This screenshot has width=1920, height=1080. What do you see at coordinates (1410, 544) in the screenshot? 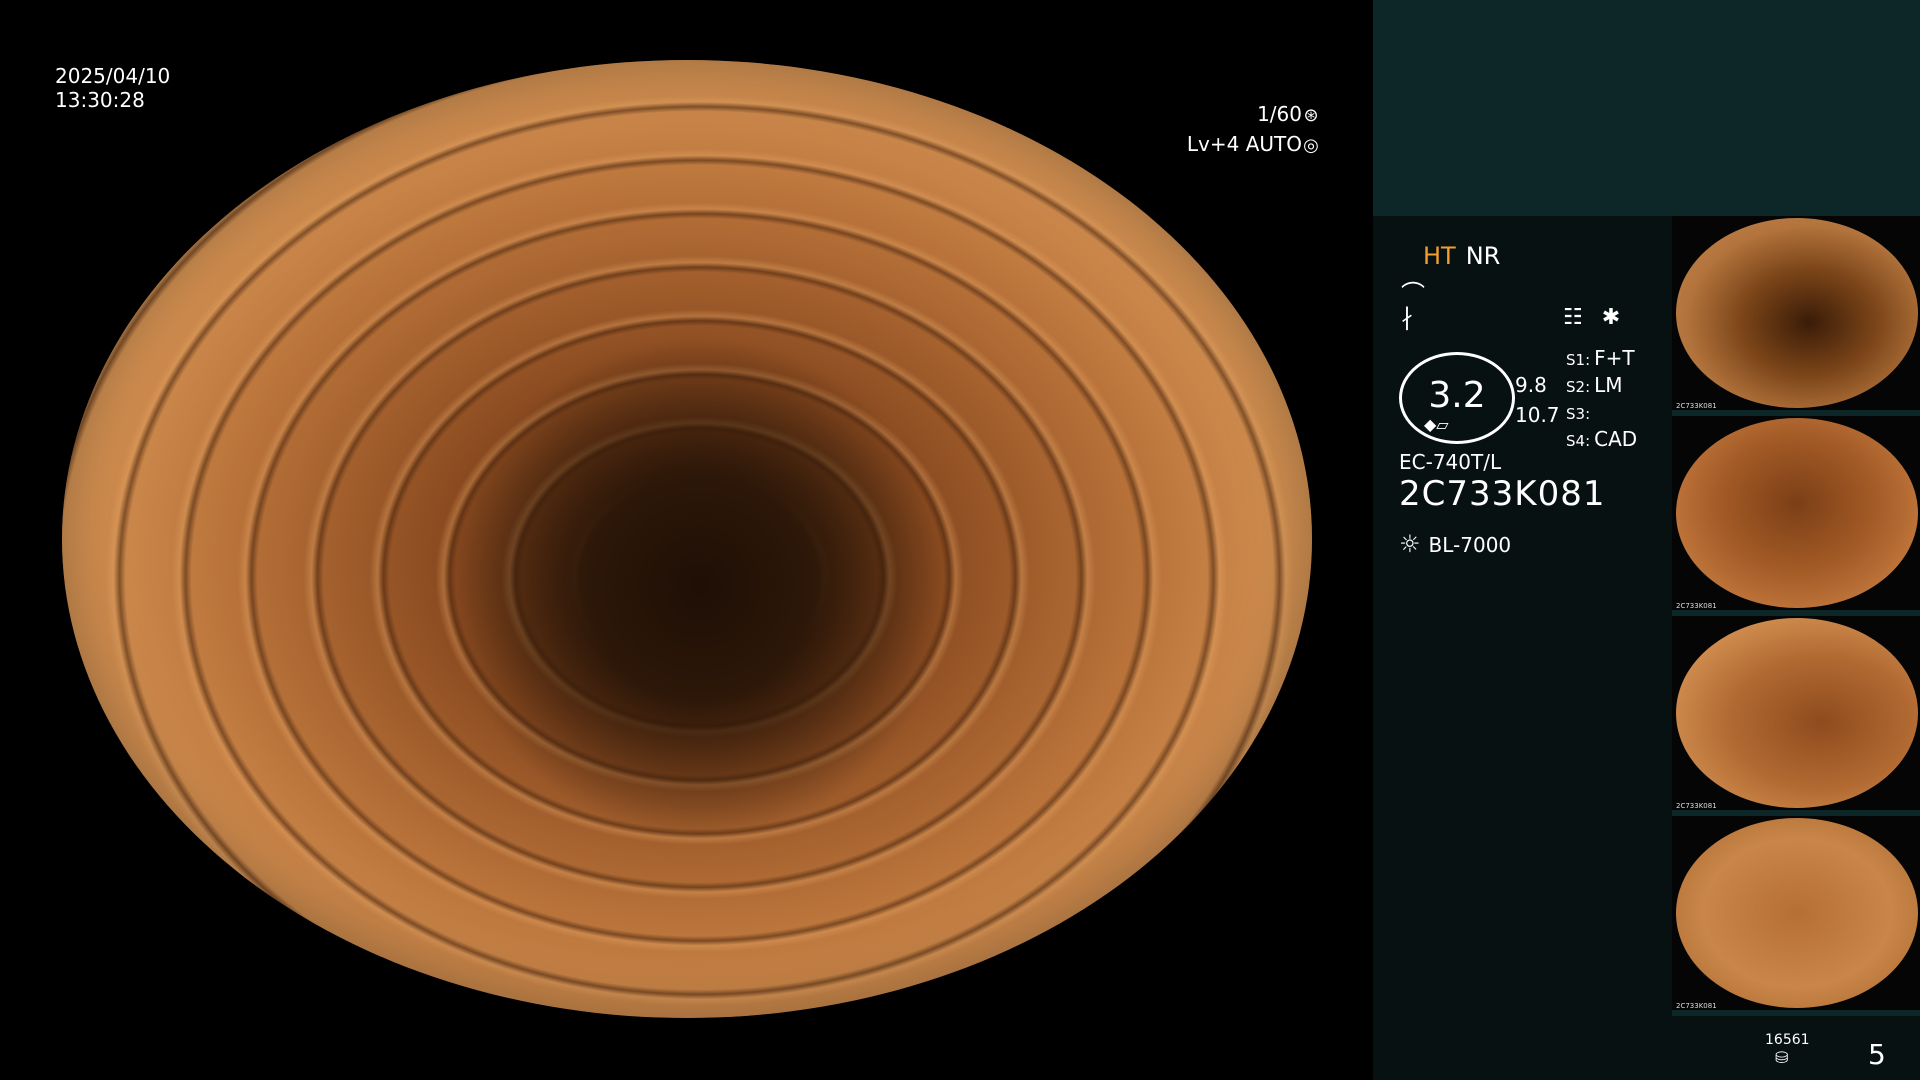
I see `light-source-icon: ☼` at bounding box center [1410, 544].